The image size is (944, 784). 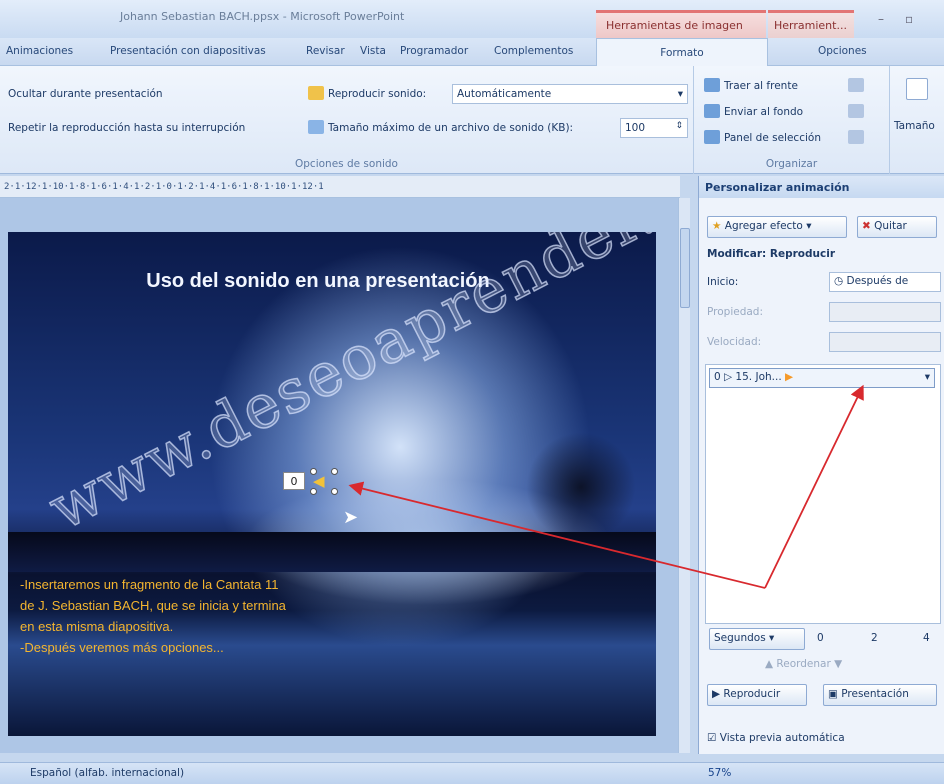 I want to click on language-indicator: Español (alfab. internacional), so click(x=107, y=773).